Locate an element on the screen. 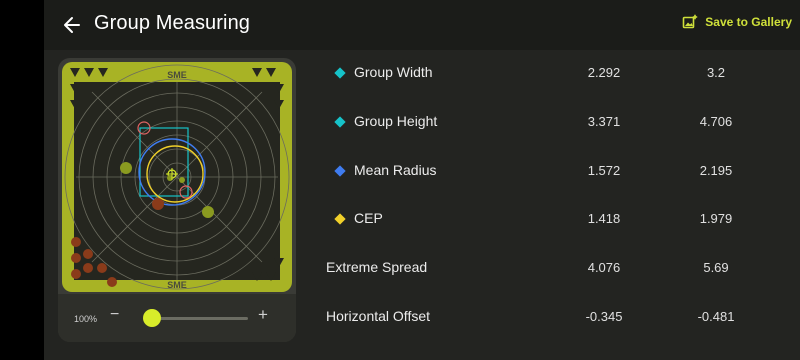  stat-label: Mean Radius is located at coordinates (395, 170).